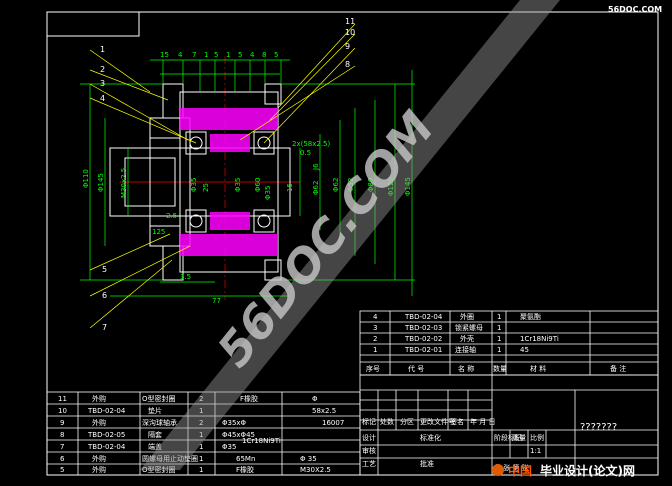 This screenshot has width=672, height=486. I want to click on tb-scale: 1:1, so click(535, 451).